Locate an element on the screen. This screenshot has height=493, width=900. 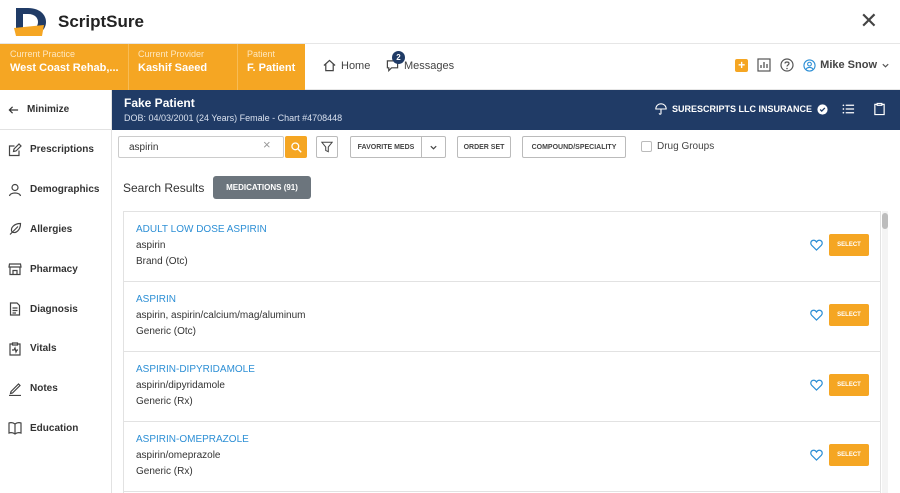
pen-icon is located at coordinates (15, 389).